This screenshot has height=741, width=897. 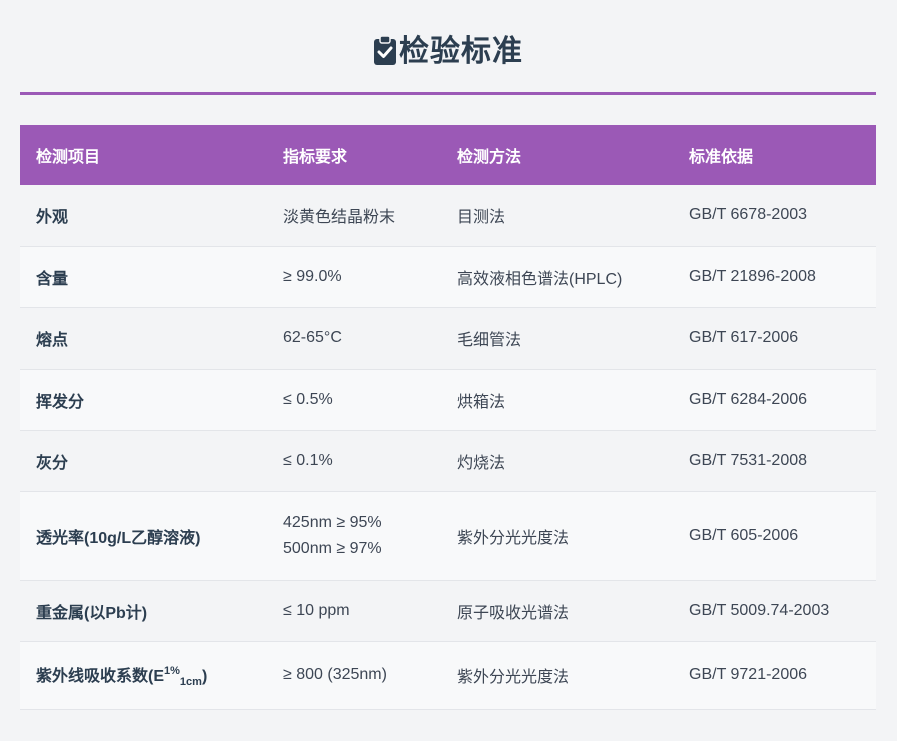 I want to click on requirement-line: 500nm ≥ 97%, so click(x=332, y=548).